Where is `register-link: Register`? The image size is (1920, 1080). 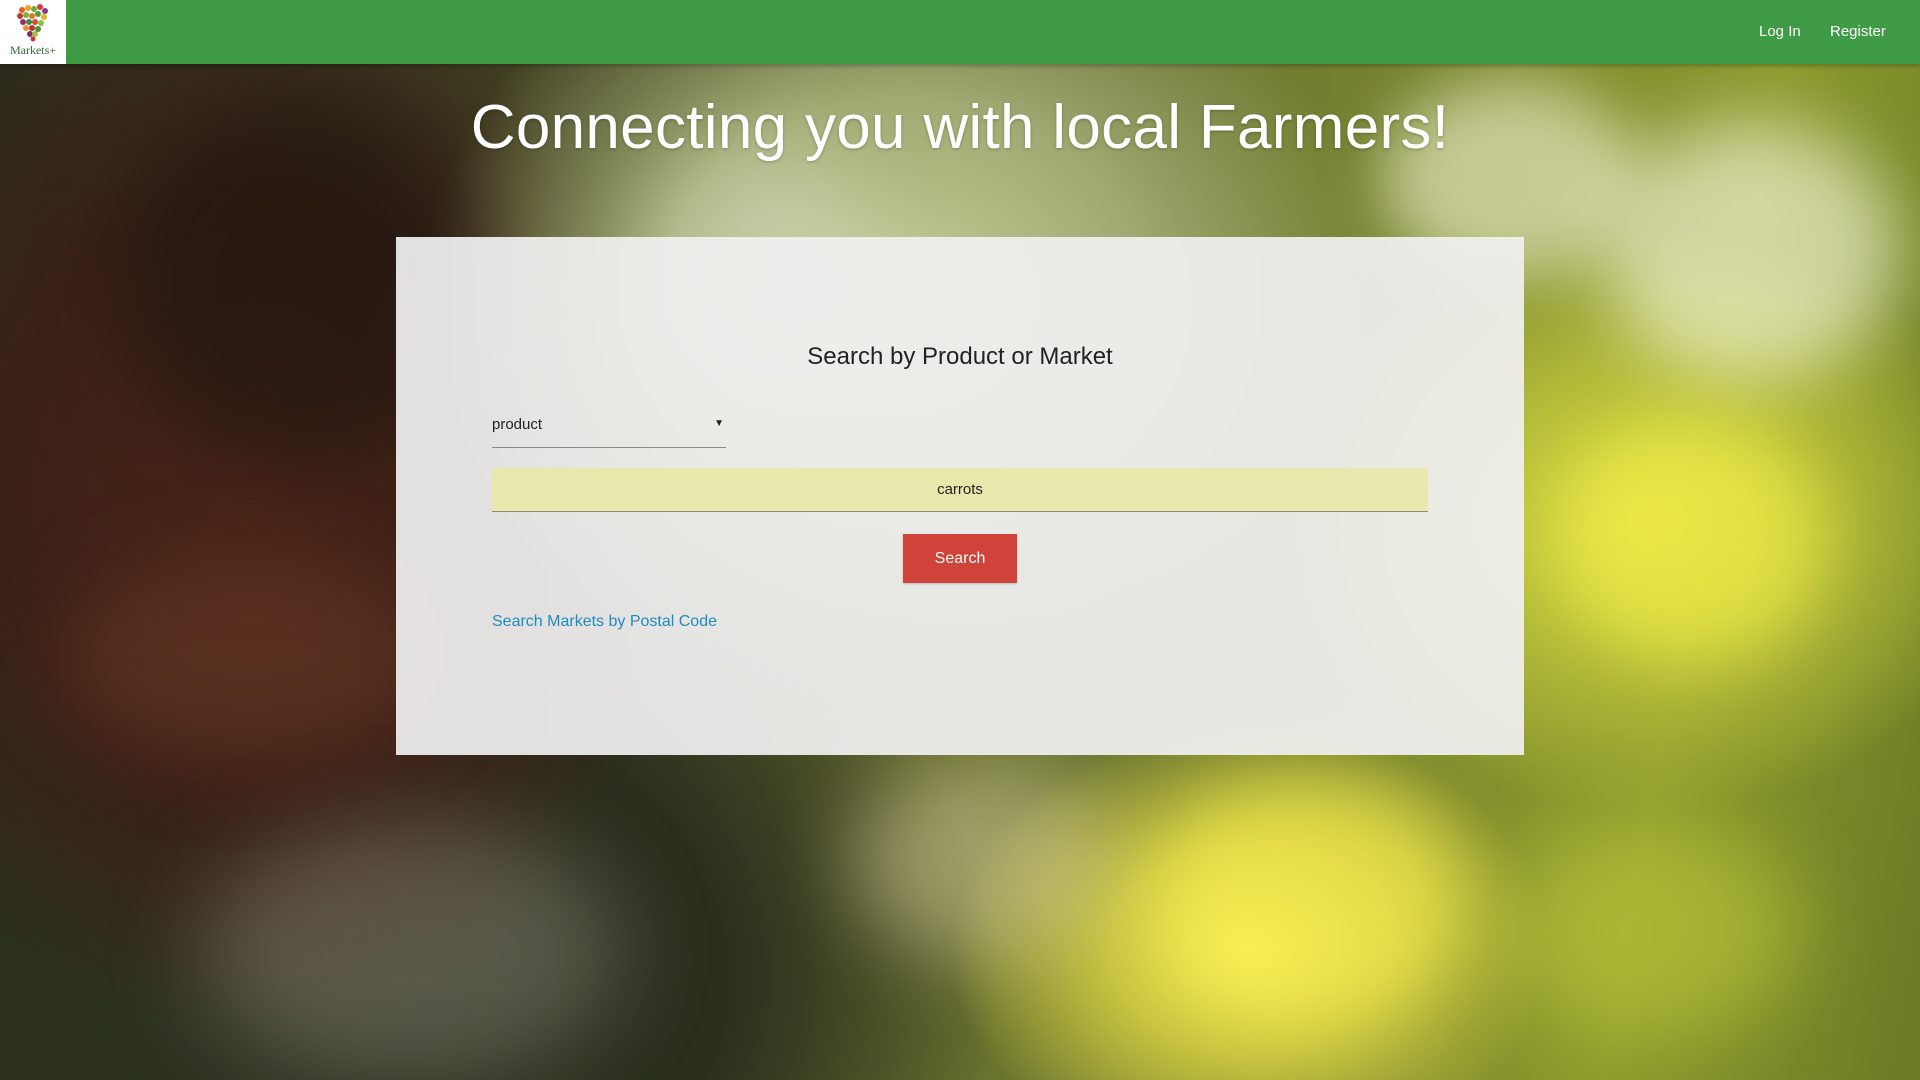 register-link: Register is located at coordinates (1858, 32).